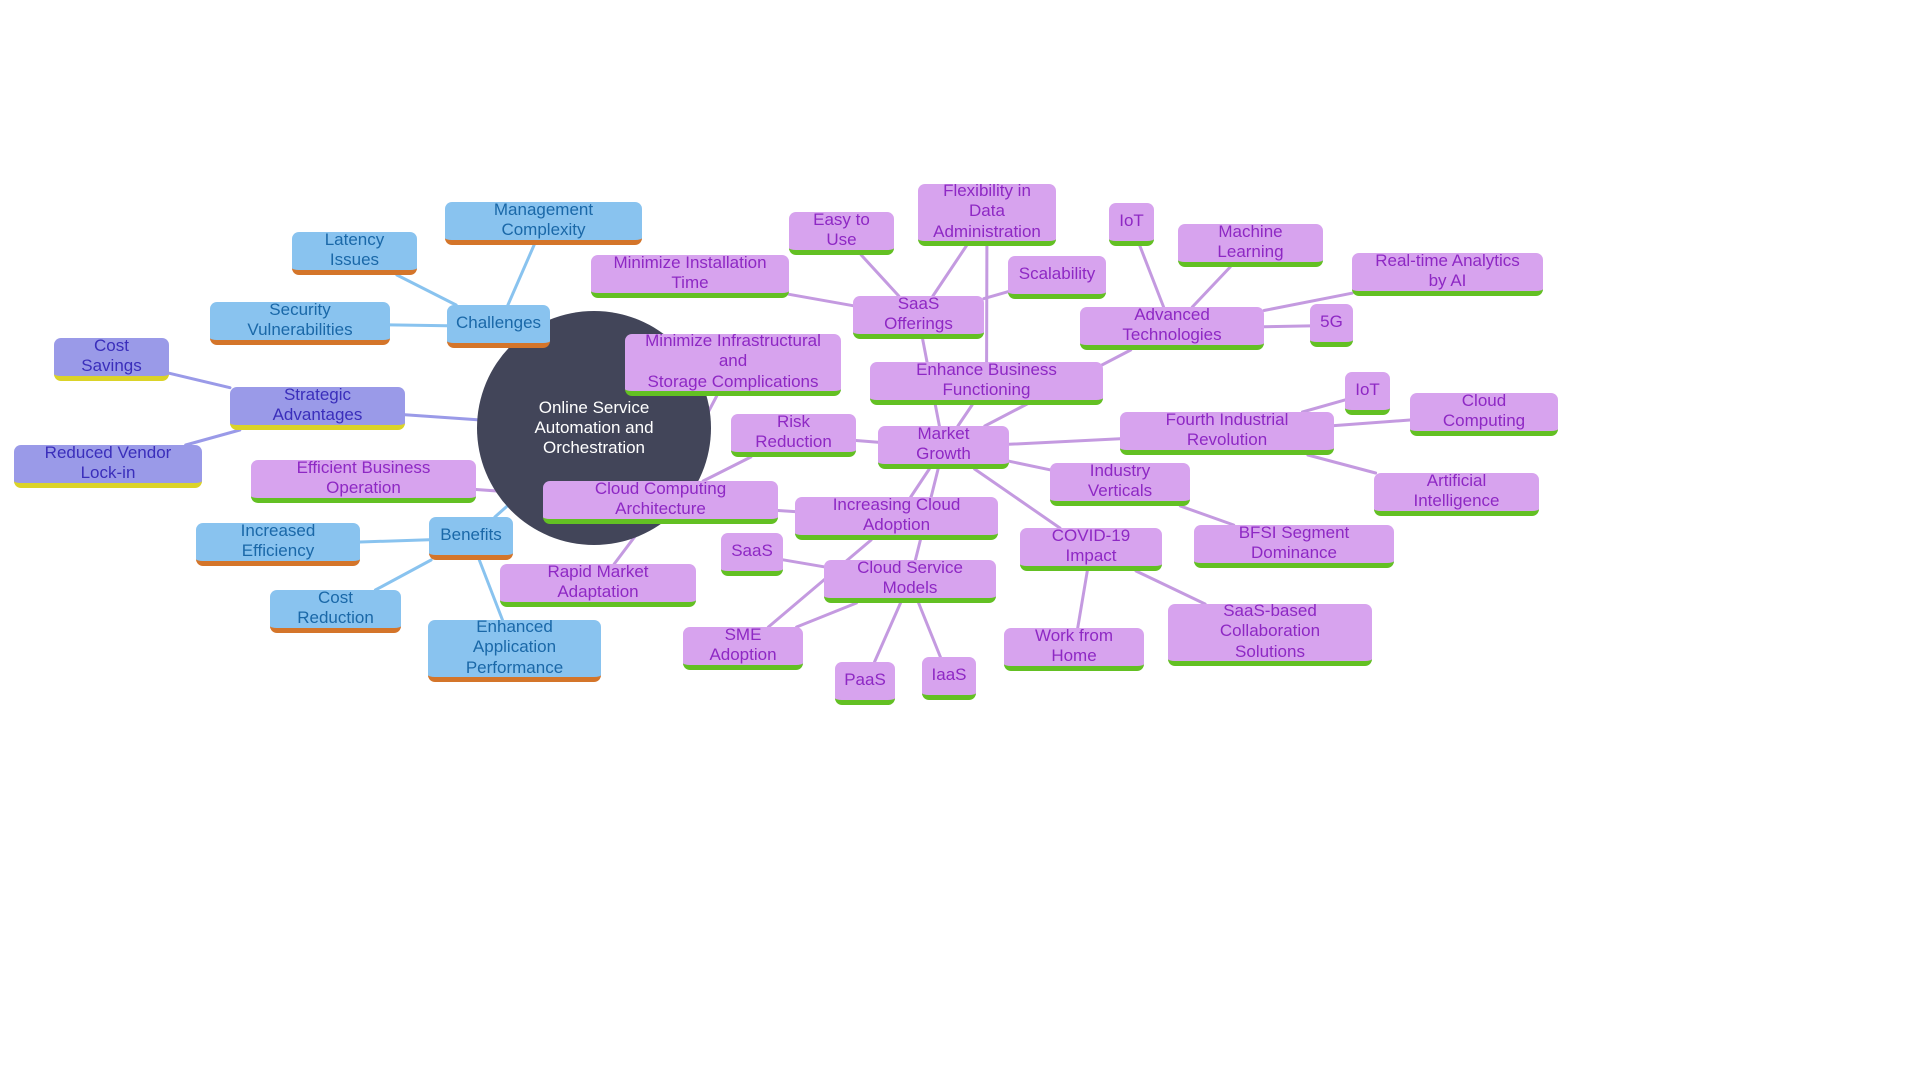 The image size is (1920, 1080). What do you see at coordinates (300, 322) in the screenshot?
I see `topic-node-security: Security Vulnerabilities` at bounding box center [300, 322].